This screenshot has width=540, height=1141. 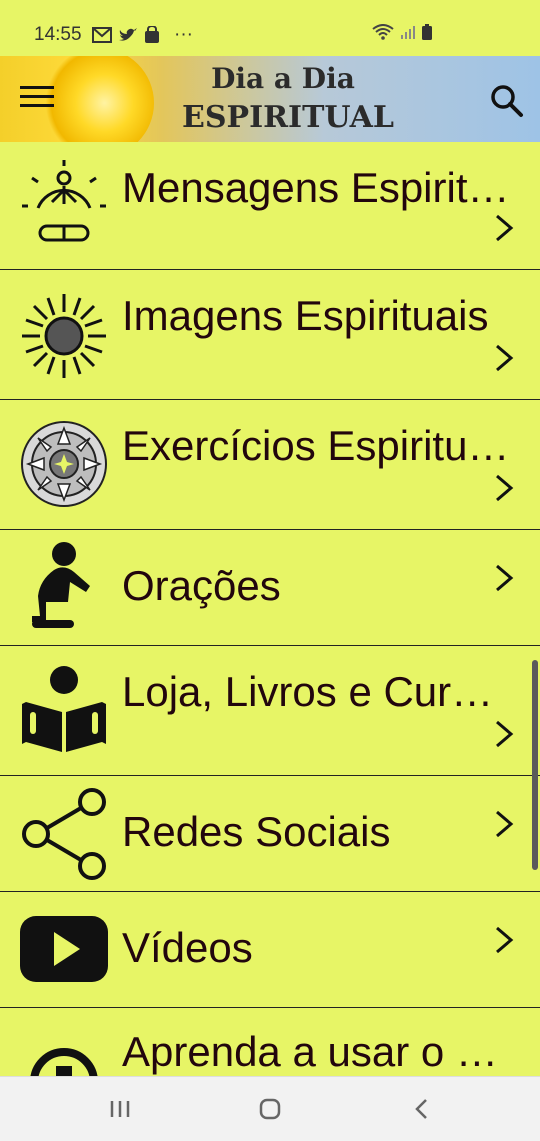 I want to click on meditation-icon, so click(x=64, y=201).